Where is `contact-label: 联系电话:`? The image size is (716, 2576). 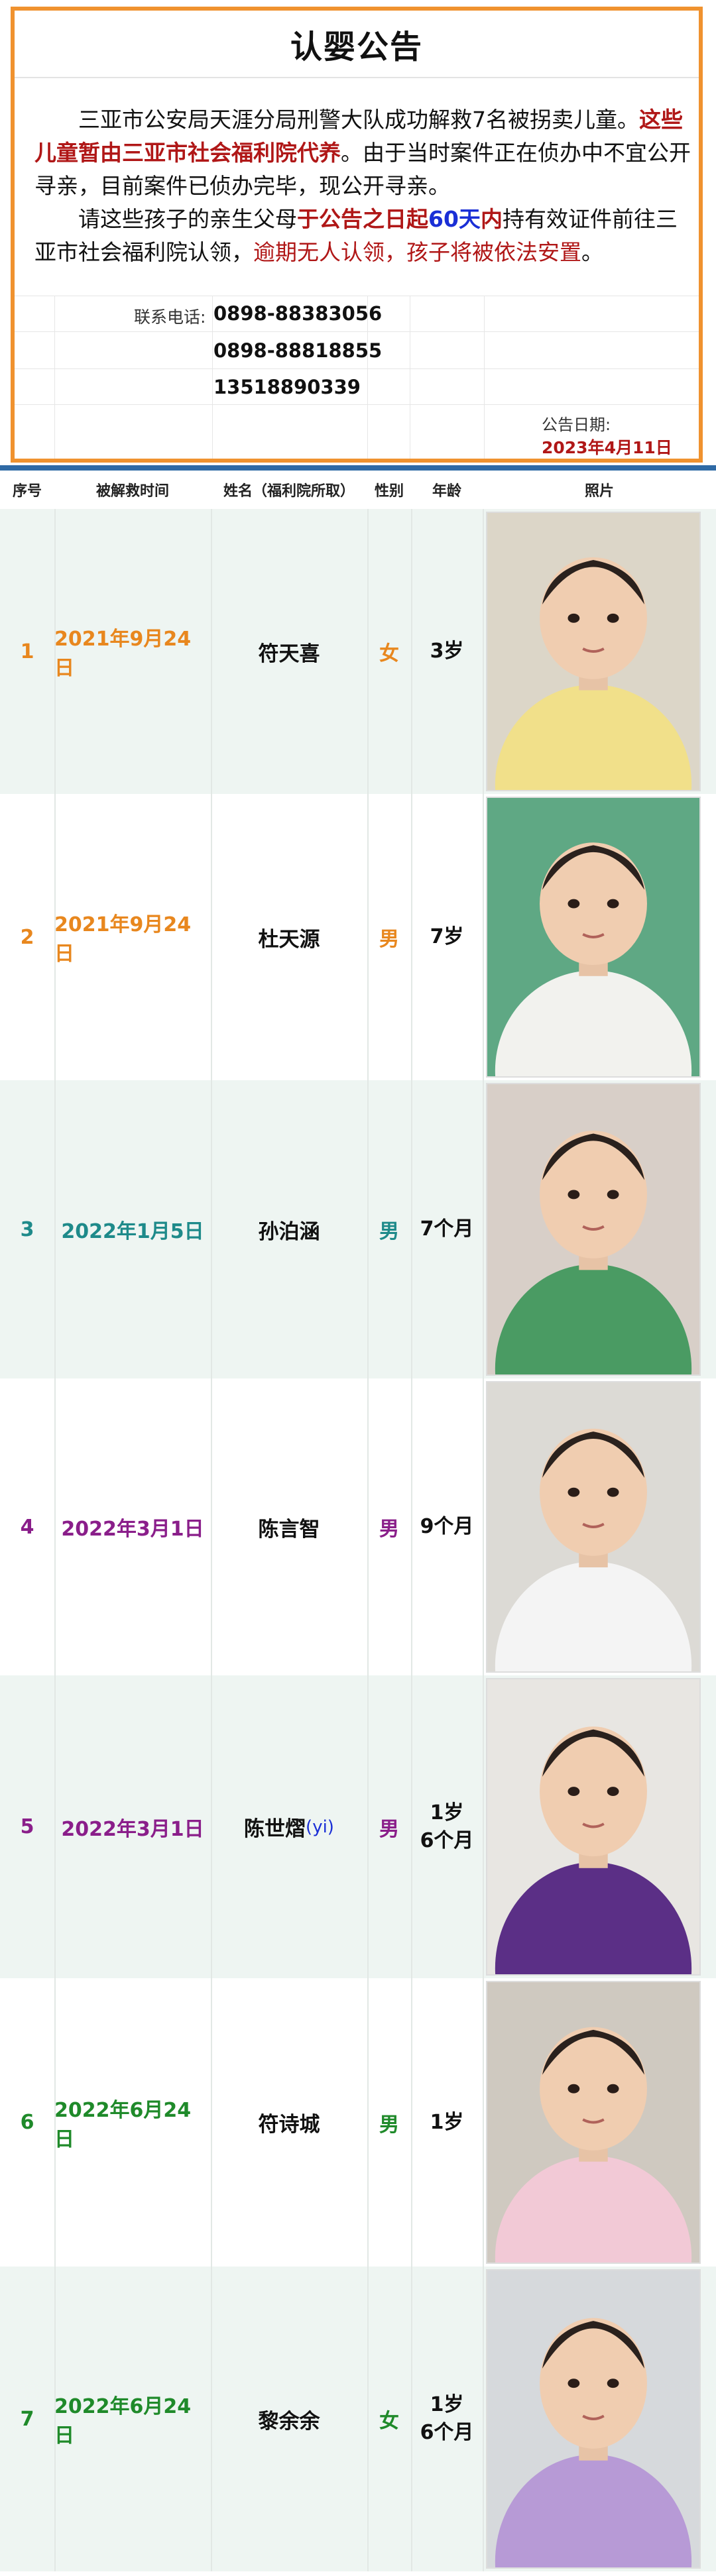
contact-label: 联系电话: is located at coordinates (170, 318).